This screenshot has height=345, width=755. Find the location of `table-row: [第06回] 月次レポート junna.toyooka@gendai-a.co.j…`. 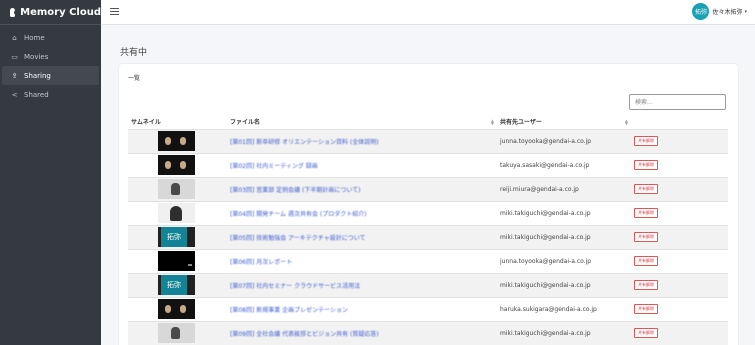

table-row: [第06回] 月次レポート junna.toyooka@gendai-a.co.j… is located at coordinates (428, 260).